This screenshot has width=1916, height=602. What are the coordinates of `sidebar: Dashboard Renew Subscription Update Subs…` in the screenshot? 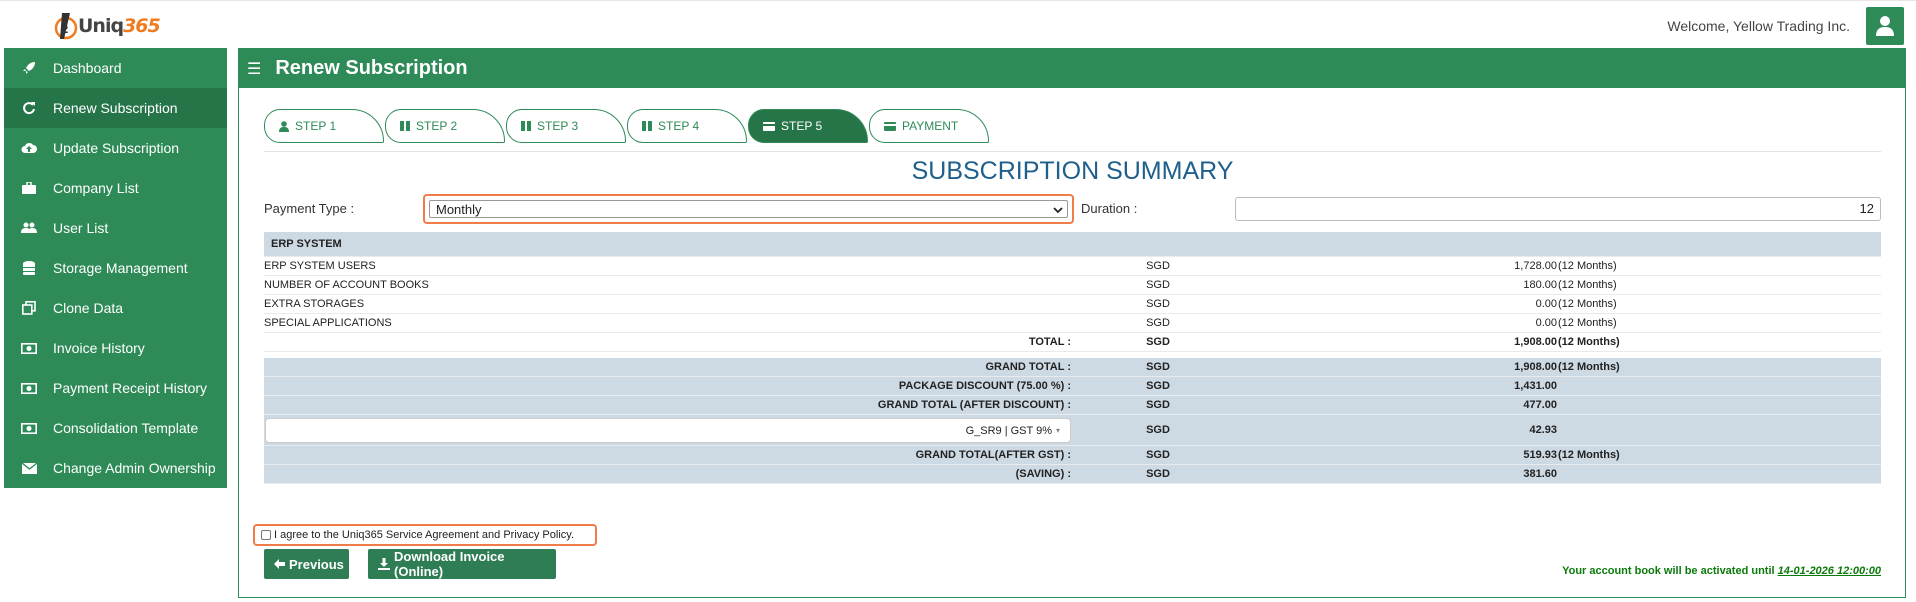 It's located at (115, 268).